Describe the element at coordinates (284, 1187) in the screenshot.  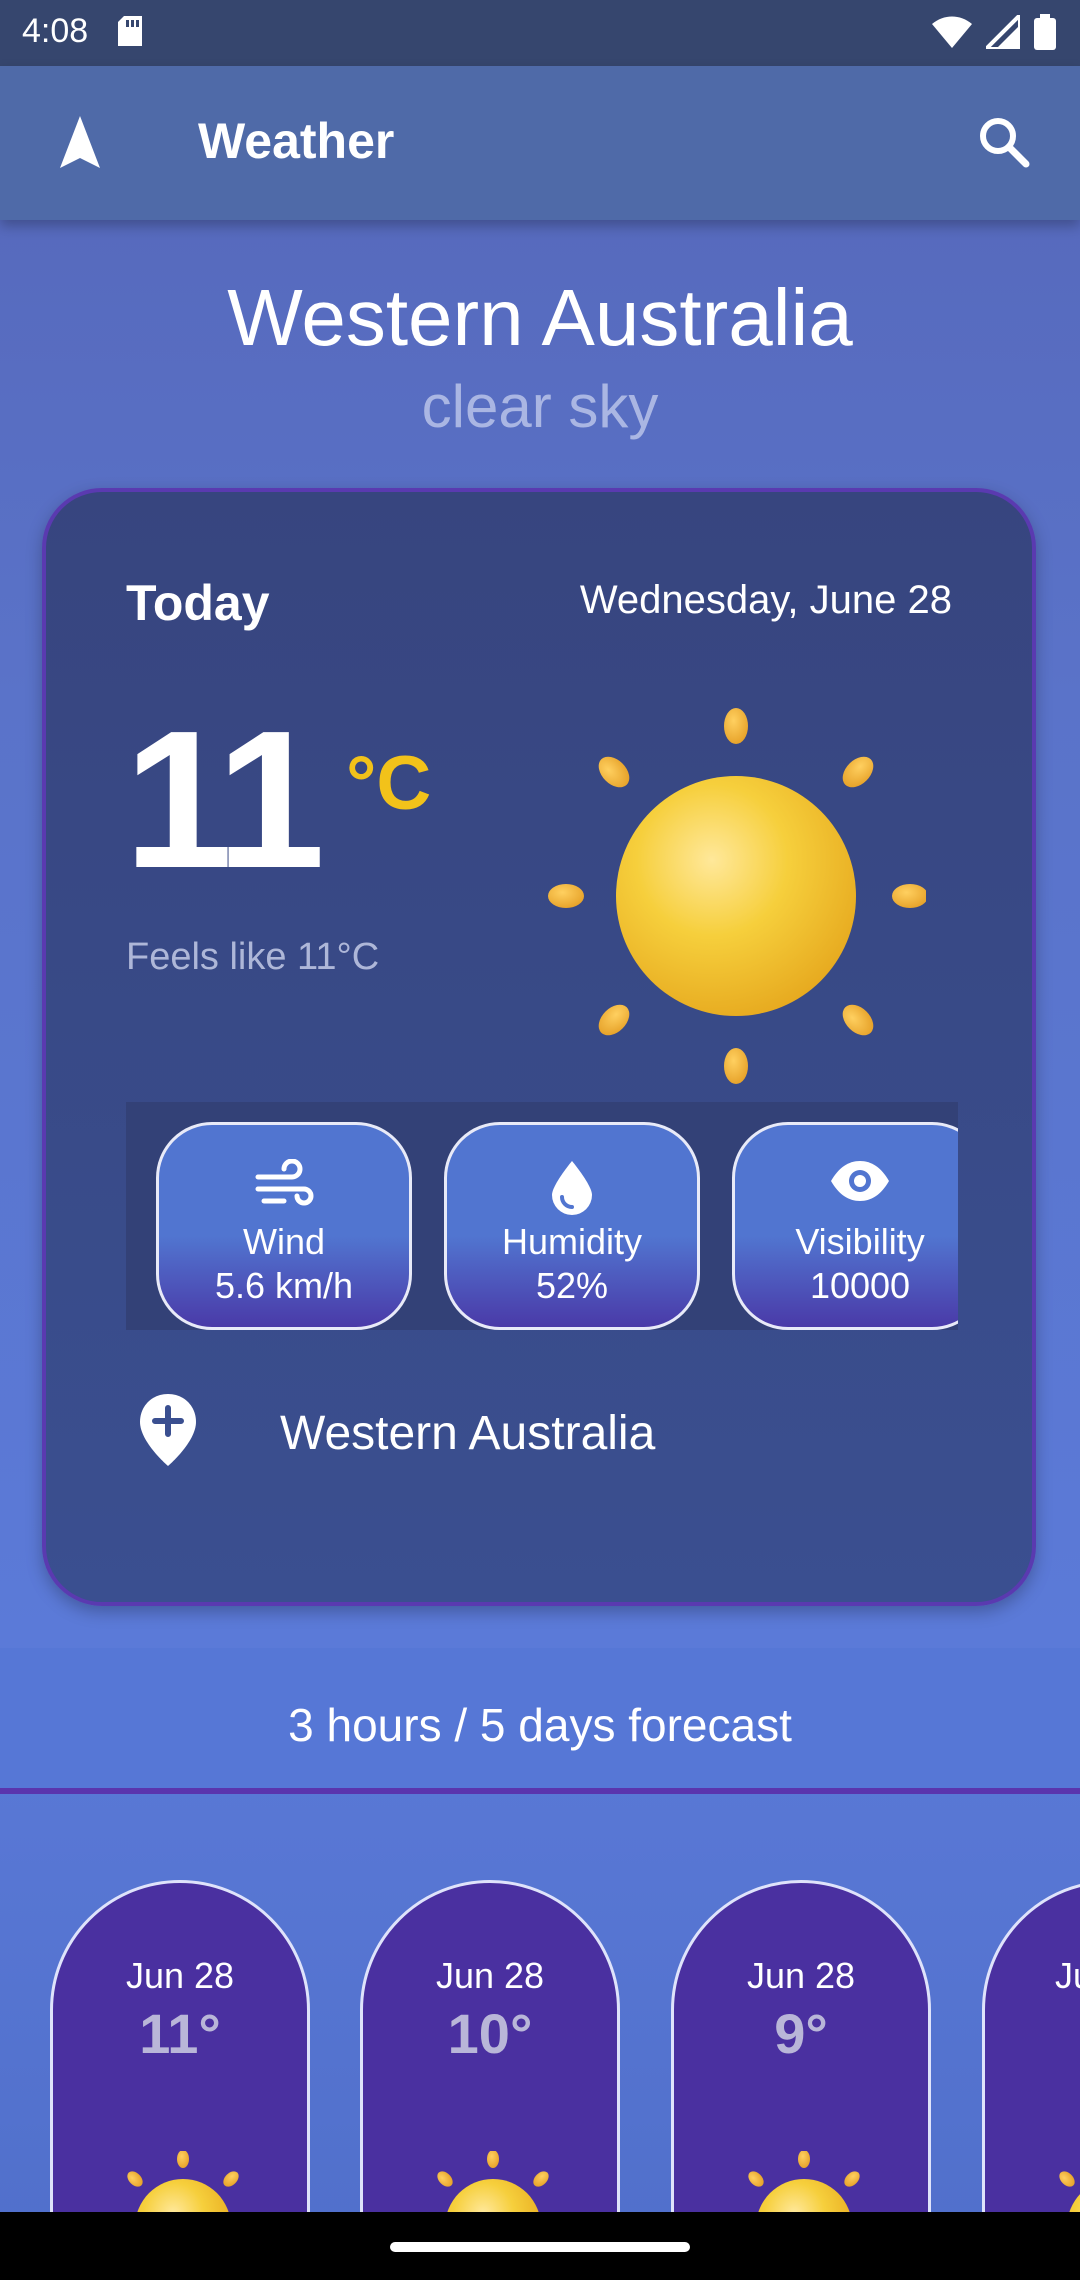
I see `wind-icon` at that location.